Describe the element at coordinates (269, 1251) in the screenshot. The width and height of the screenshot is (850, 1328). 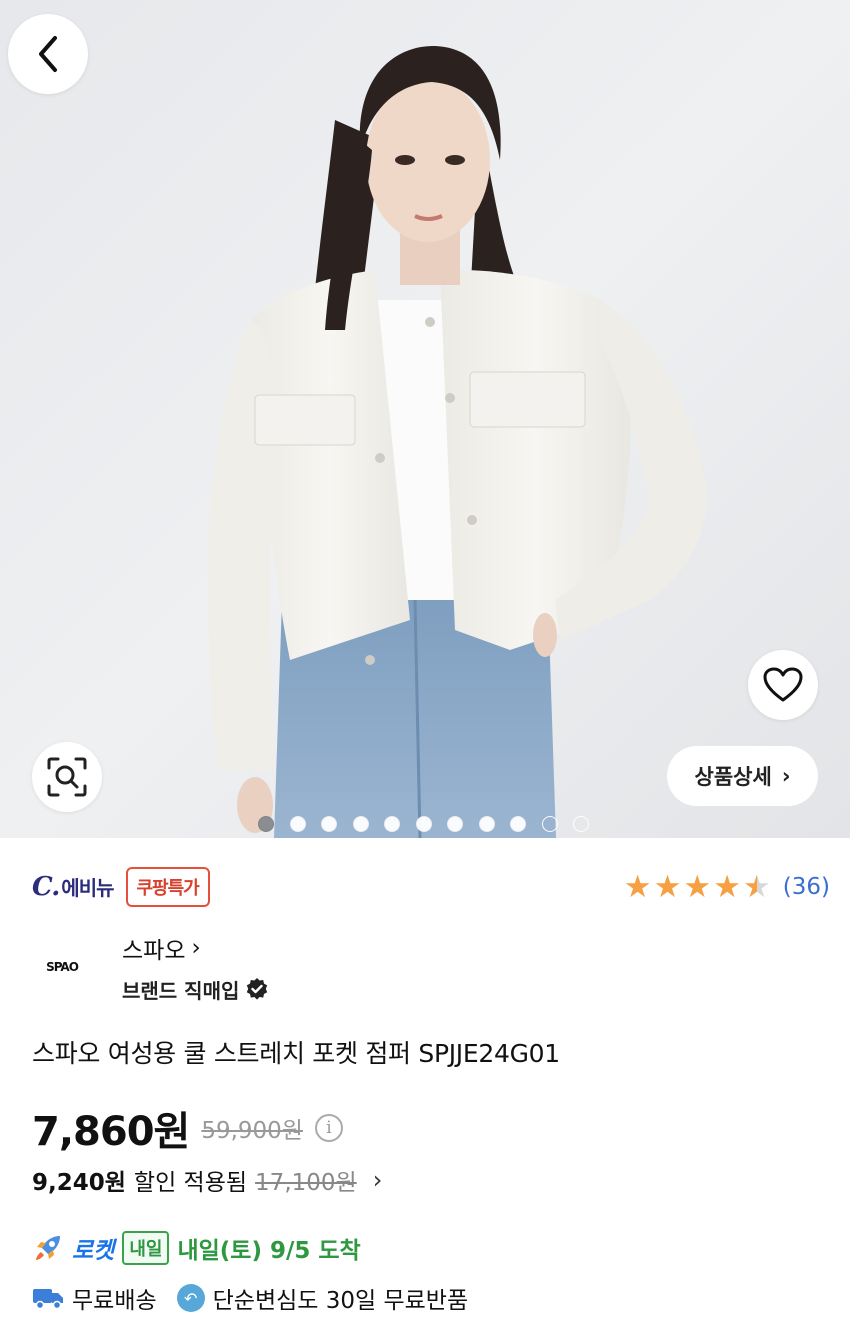
I see `arrival-date: 내일(토) 9/5 도착` at that location.